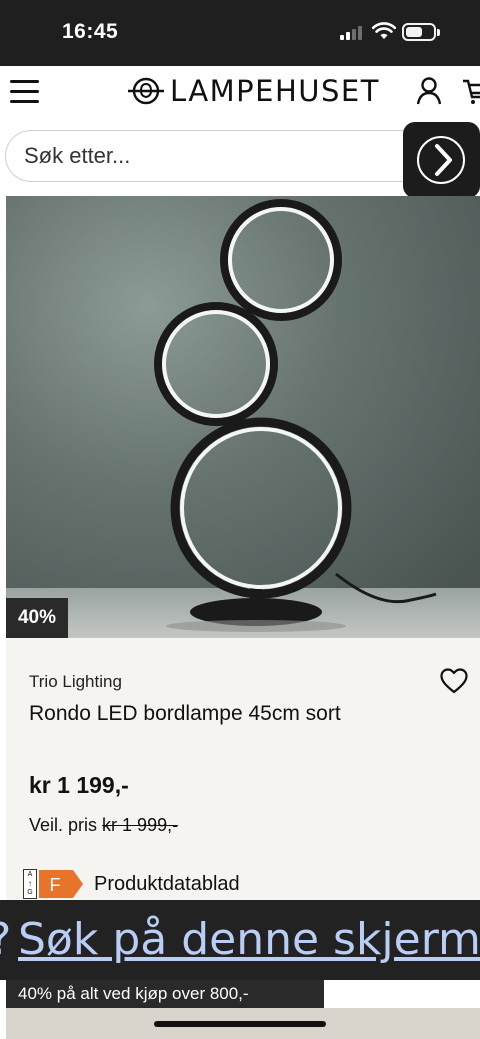 The width and height of the screenshot is (480, 1039). I want to click on regular-price: Veil. pris kr 1 999,-, so click(103, 825).